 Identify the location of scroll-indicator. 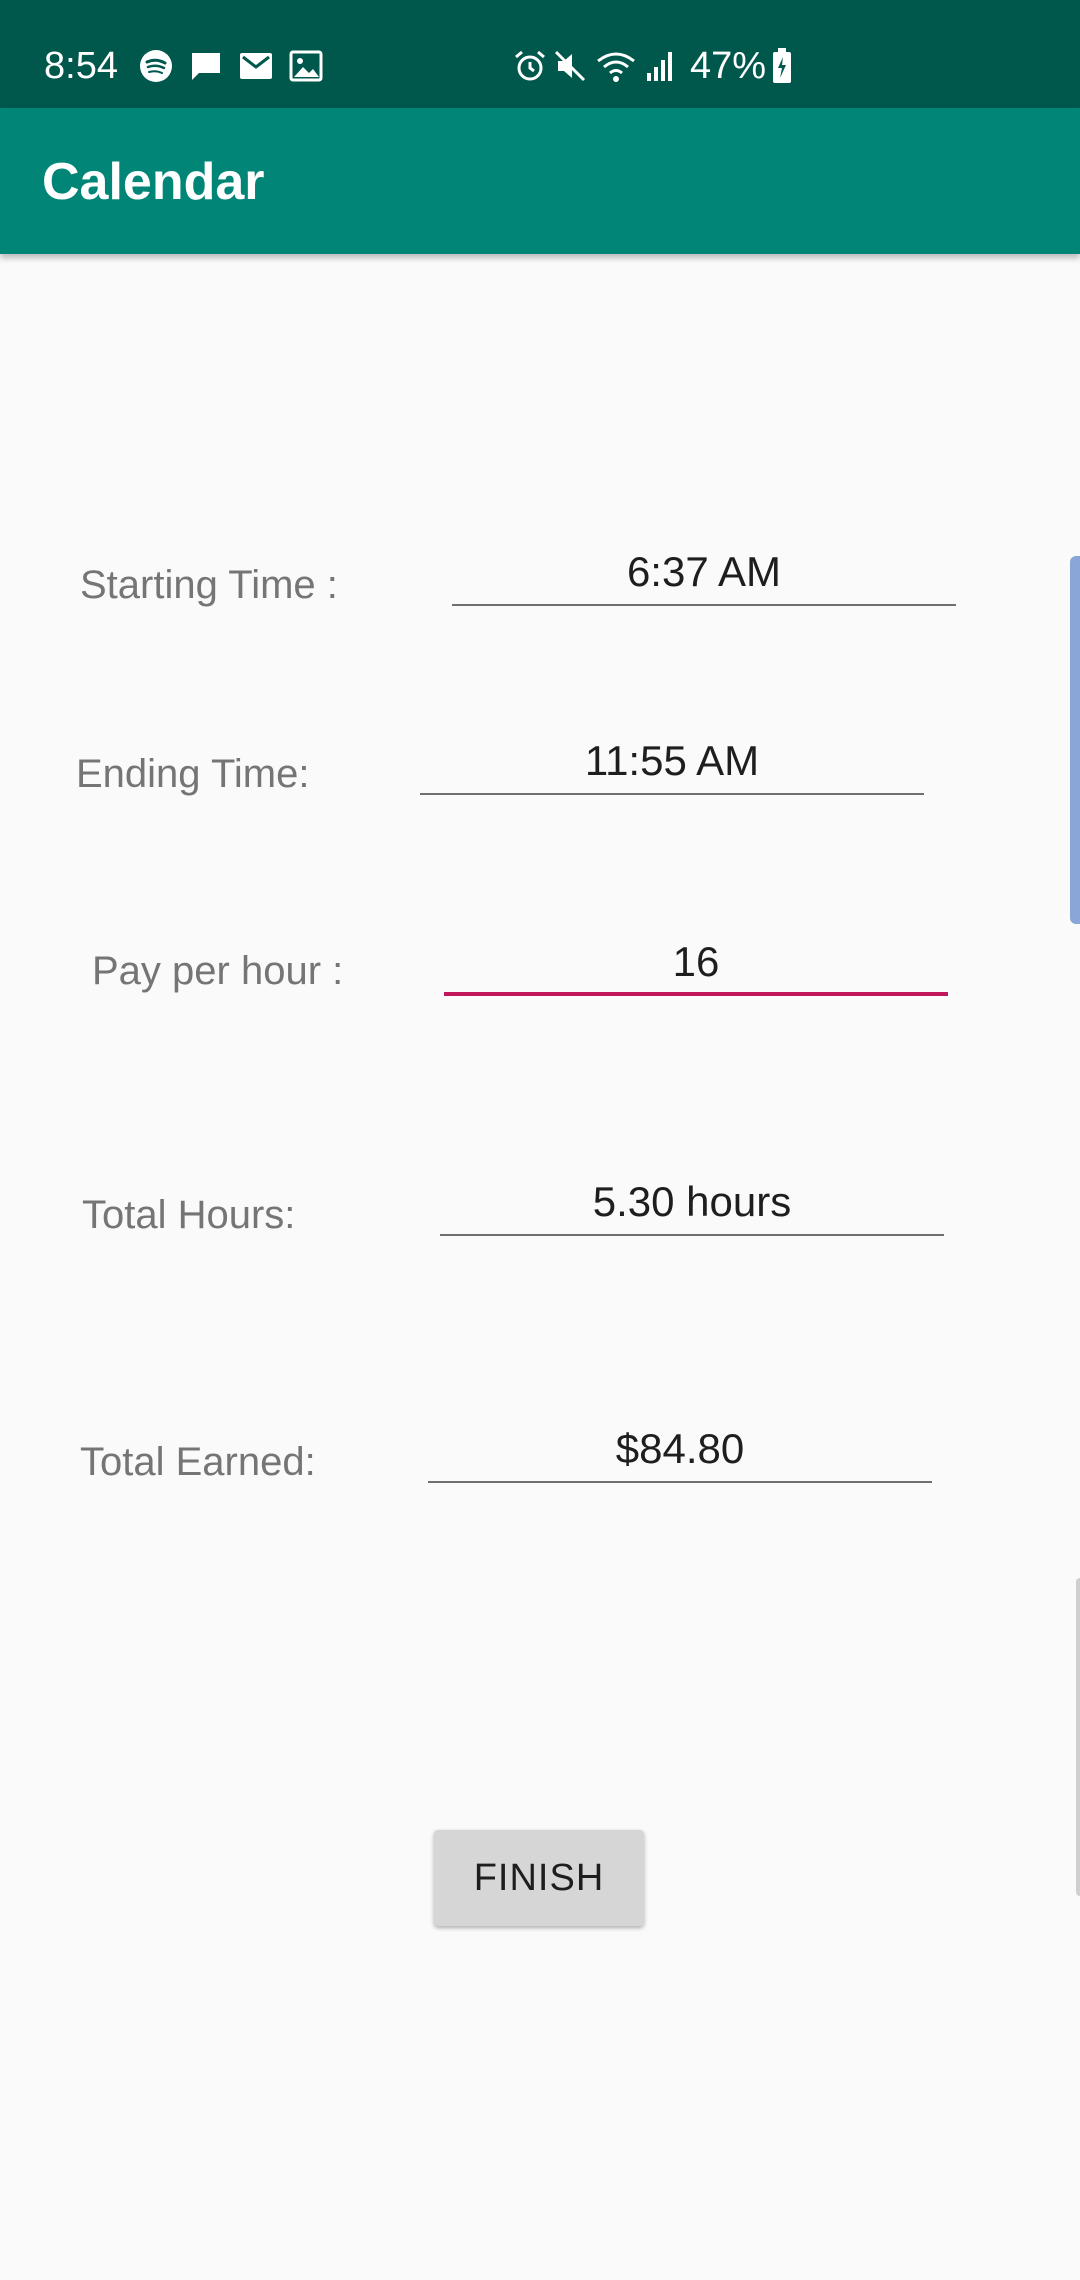
(1075, 740).